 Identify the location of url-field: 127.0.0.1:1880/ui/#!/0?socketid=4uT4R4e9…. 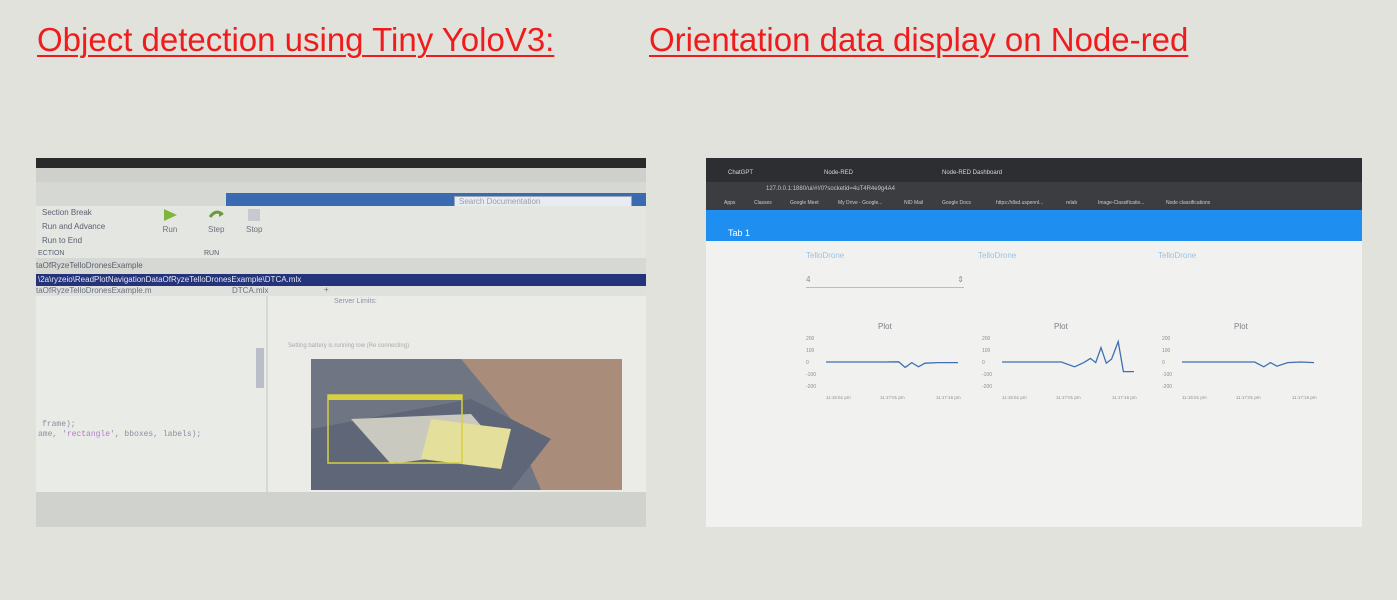
(830, 189).